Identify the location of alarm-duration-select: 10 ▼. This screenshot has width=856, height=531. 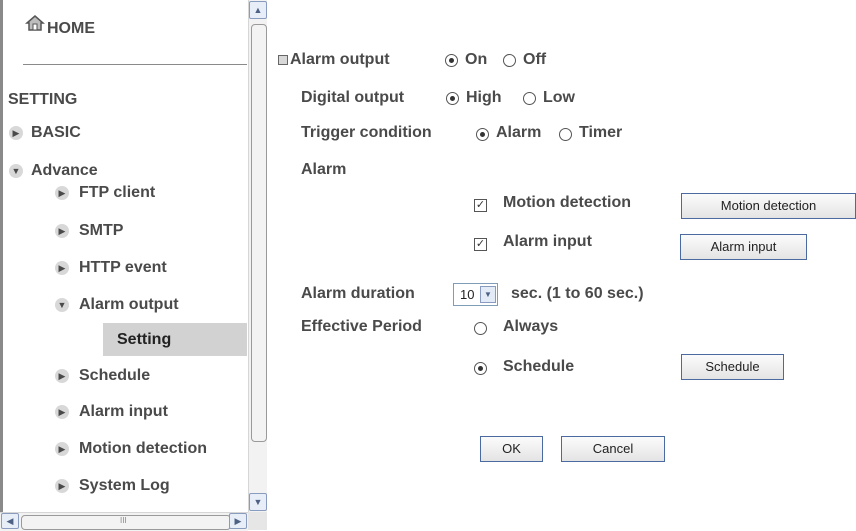
(475, 294).